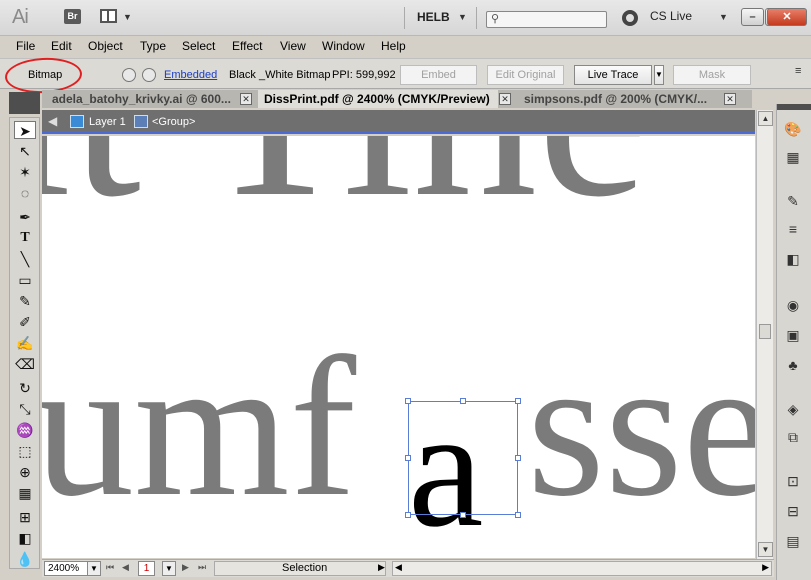  Describe the element at coordinates (463, 458) in the screenshot. I see `selection-bounding-box` at that location.